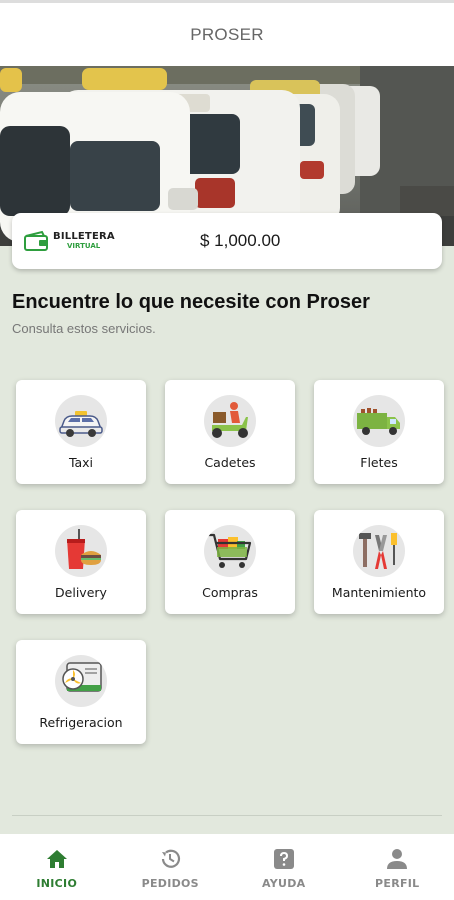 Image resolution: width=454 pixels, height=900 pixels. Describe the element at coordinates (230, 462) in the screenshot. I see `service-label: Cadetes` at that location.